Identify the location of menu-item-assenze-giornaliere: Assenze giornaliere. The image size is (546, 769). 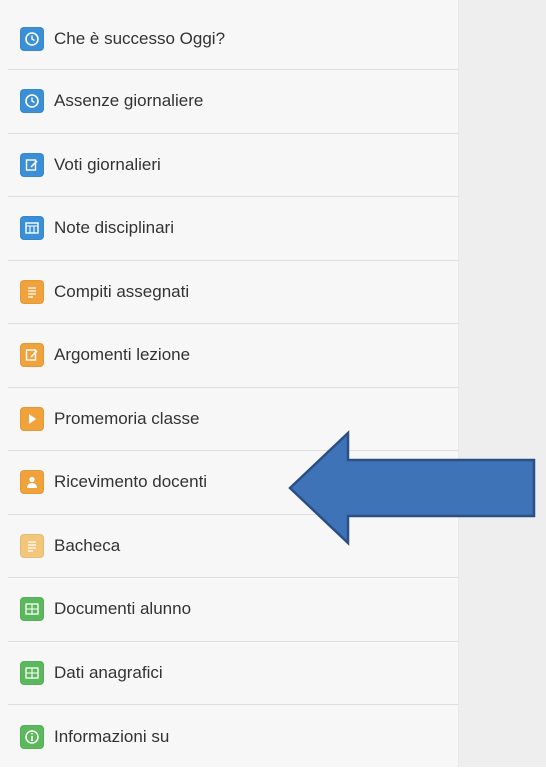
(233, 102).